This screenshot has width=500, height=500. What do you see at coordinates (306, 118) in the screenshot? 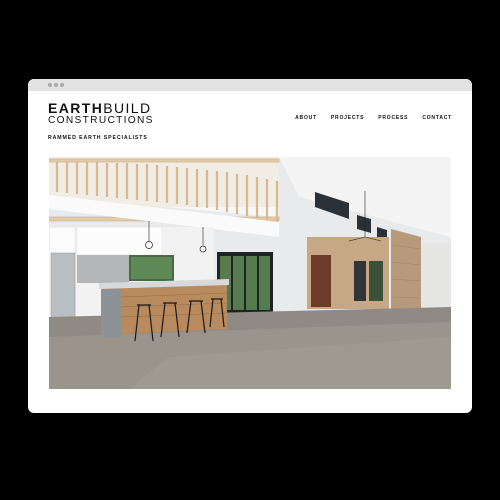
I see `nav-about: ABOUT` at bounding box center [306, 118].